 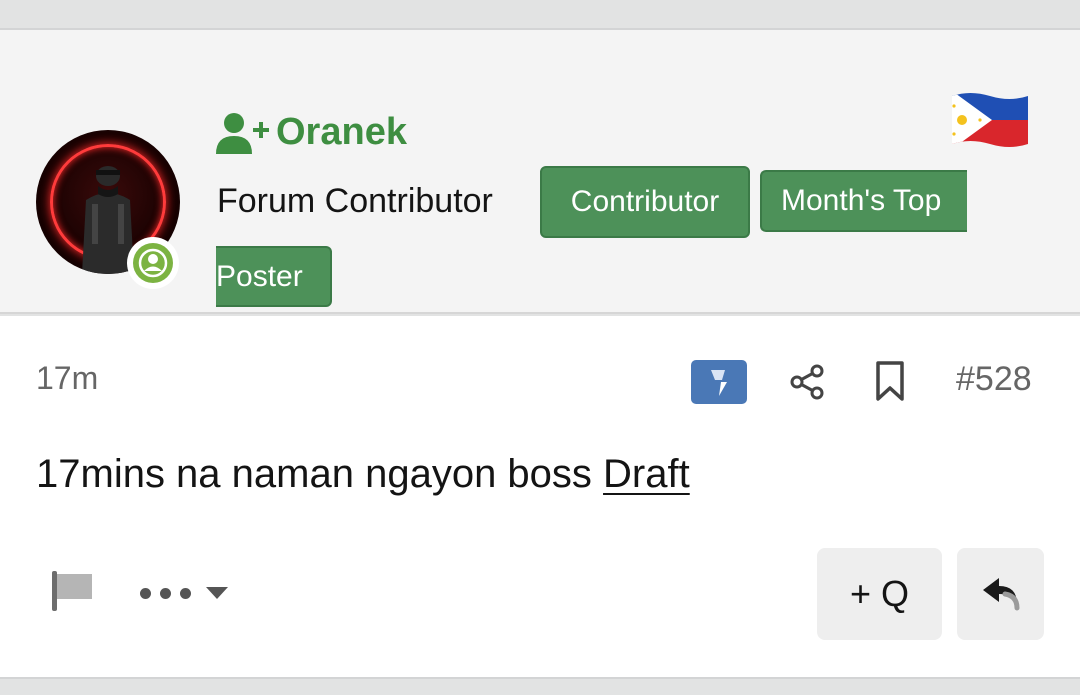 What do you see at coordinates (192, 593) in the screenshot?
I see `more-options-menu` at bounding box center [192, 593].